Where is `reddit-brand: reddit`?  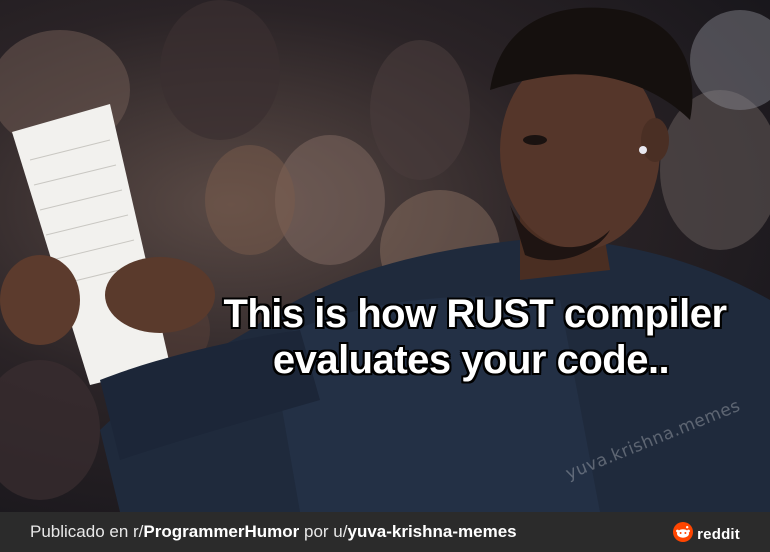 reddit-brand: reddit is located at coordinates (706, 534).